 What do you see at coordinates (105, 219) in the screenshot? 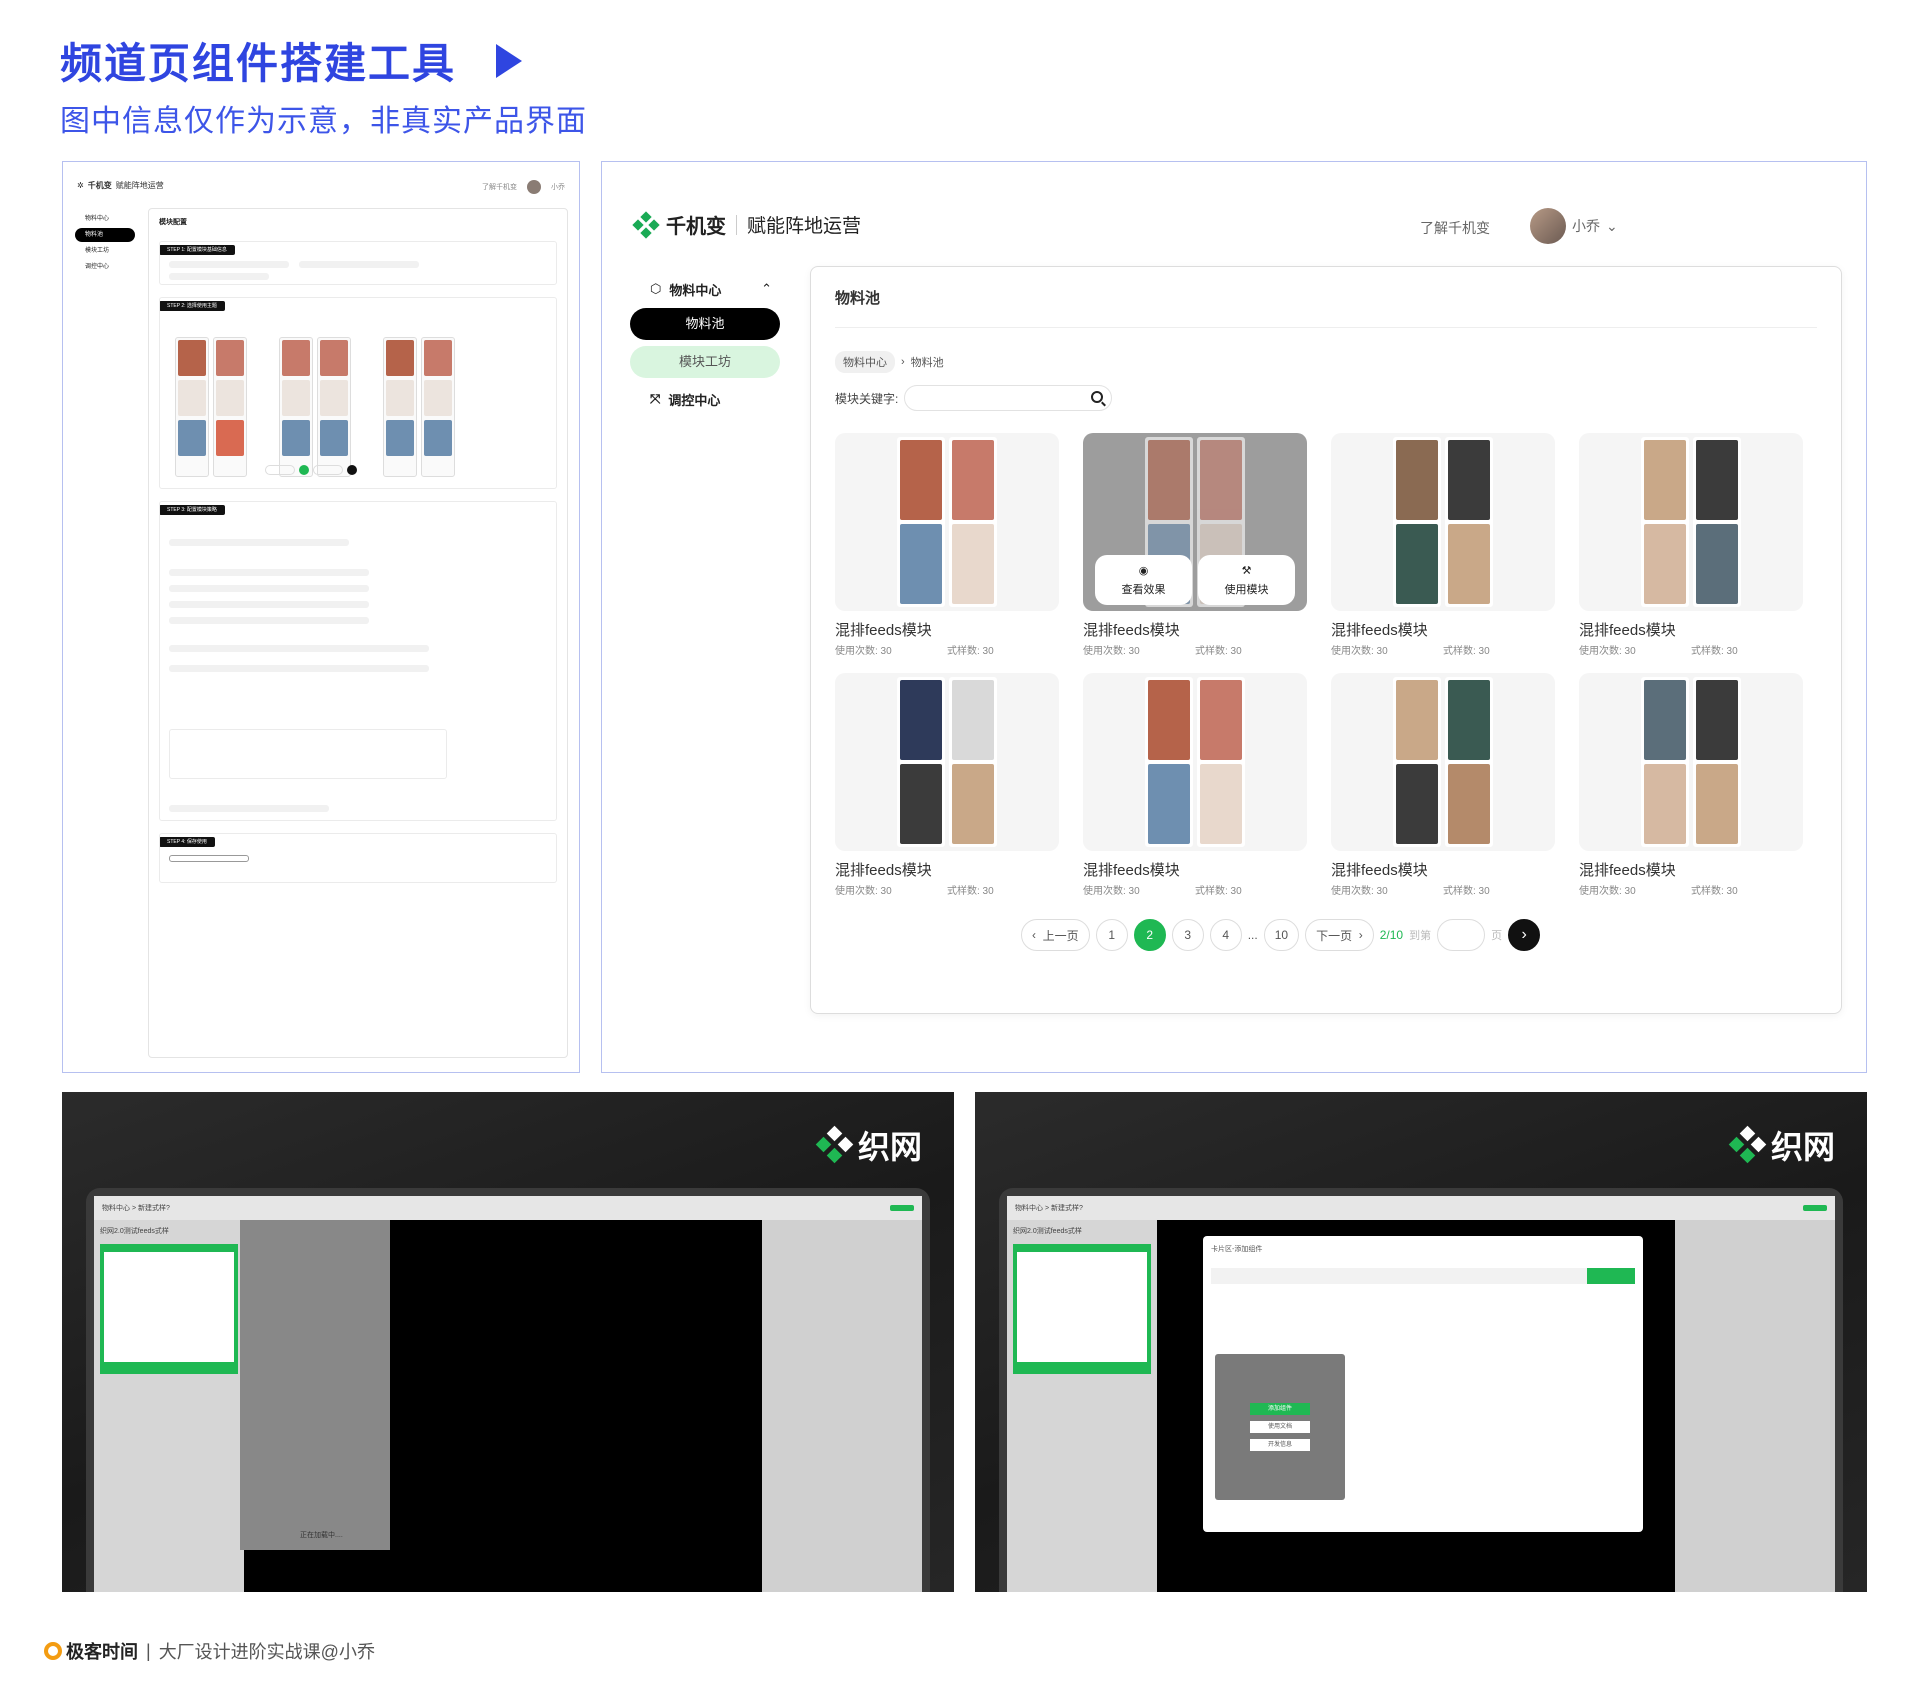
I see `p1-nav-item: 物料中心` at bounding box center [105, 219].